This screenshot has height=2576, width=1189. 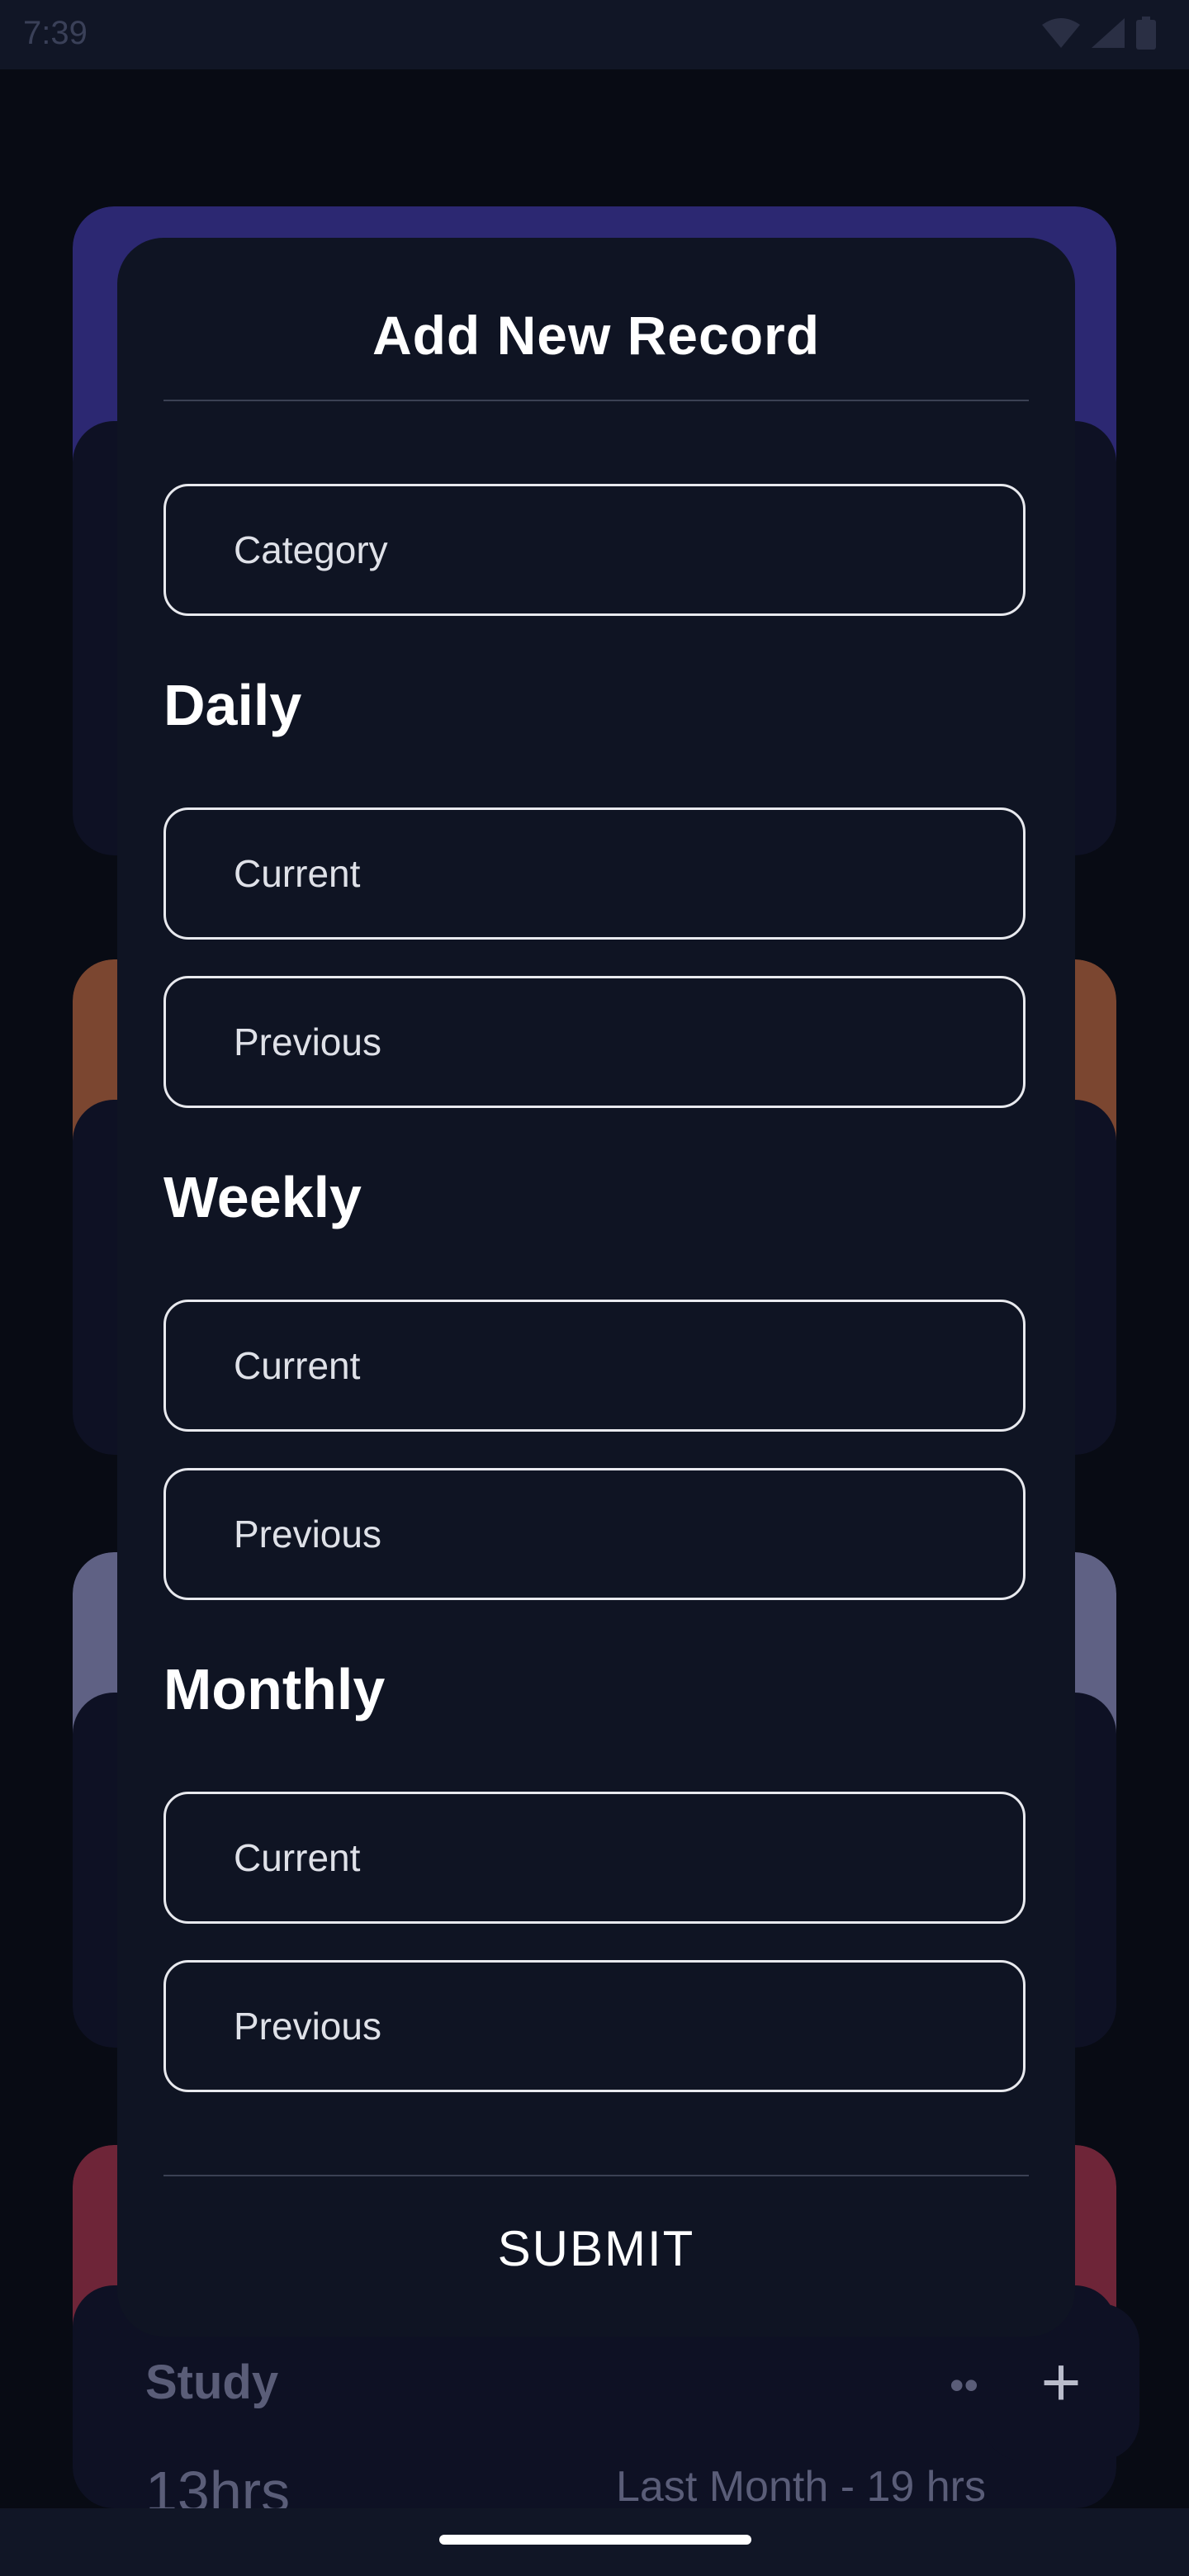 What do you see at coordinates (964, 2385) in the screenshot?
I see `more-options-icon: ••` at bounding box center [964, 2385].